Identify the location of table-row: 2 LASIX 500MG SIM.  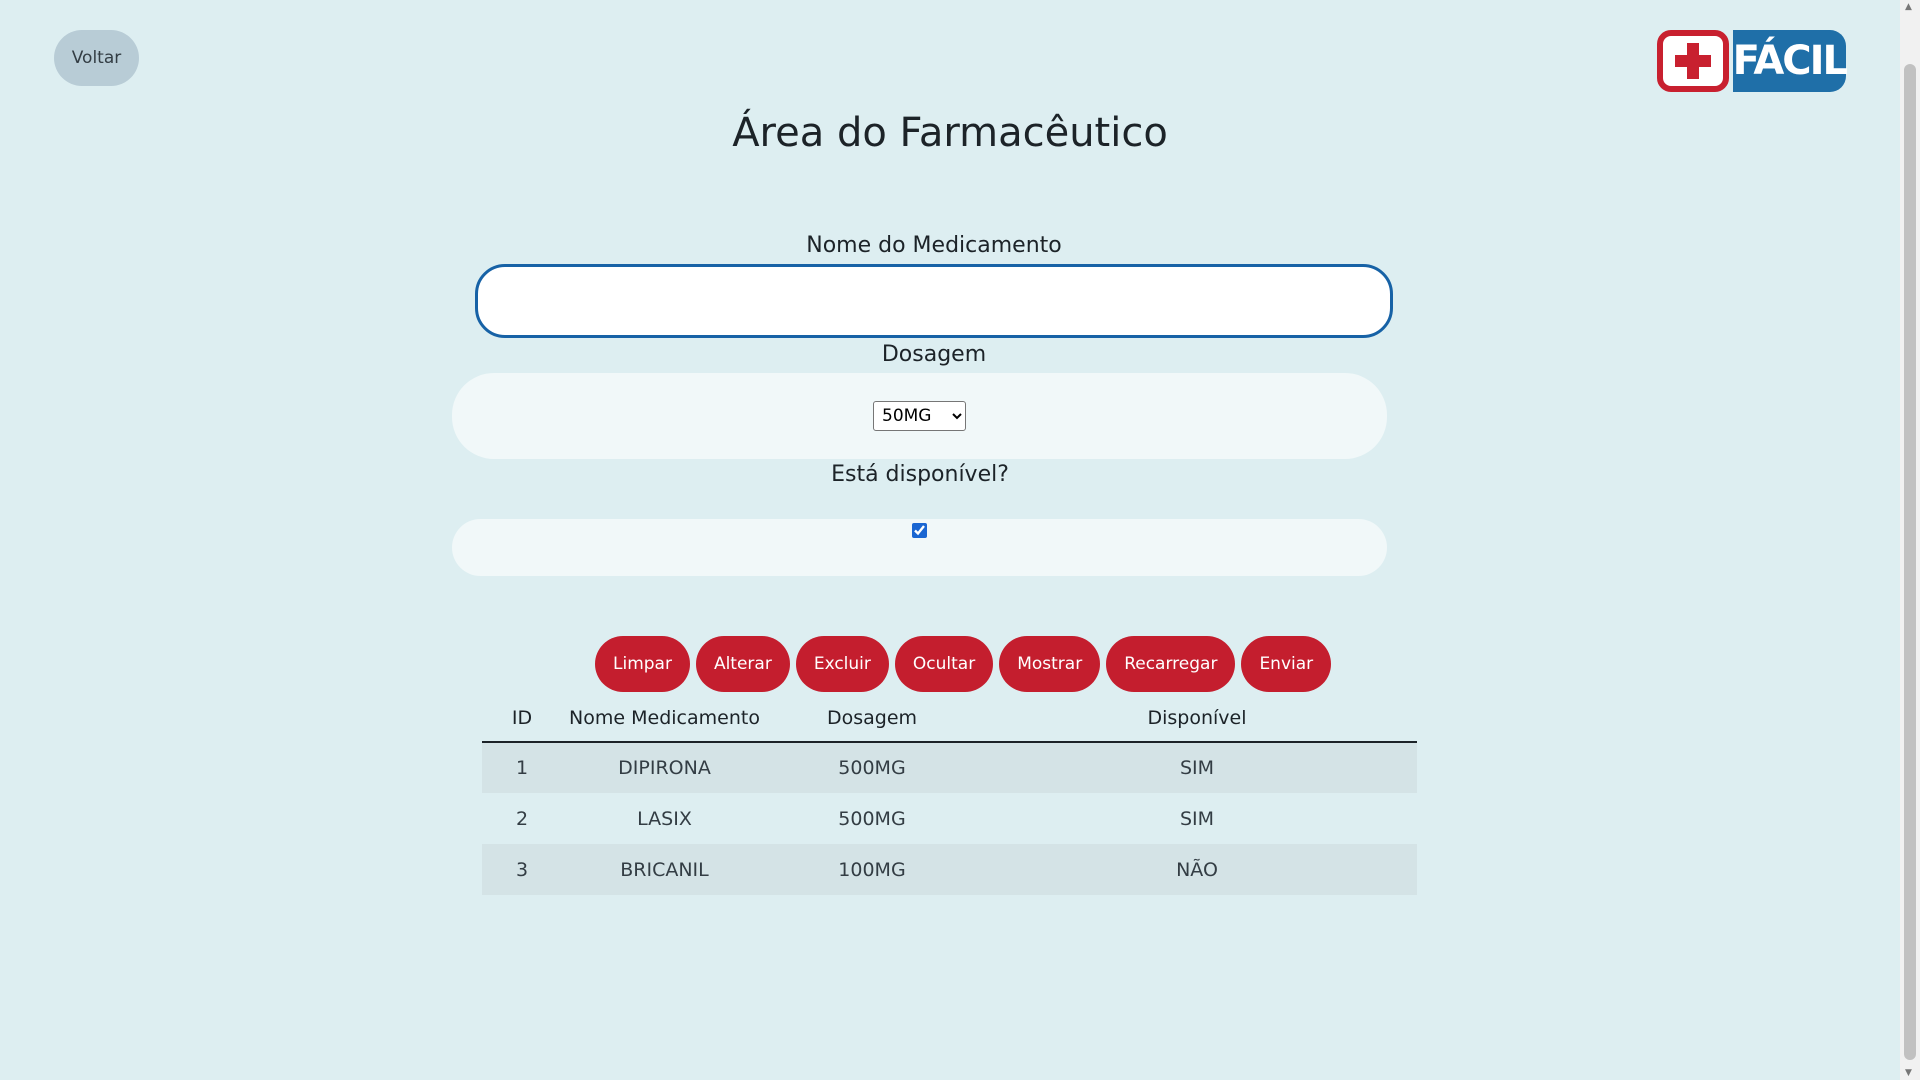
(949, 818).